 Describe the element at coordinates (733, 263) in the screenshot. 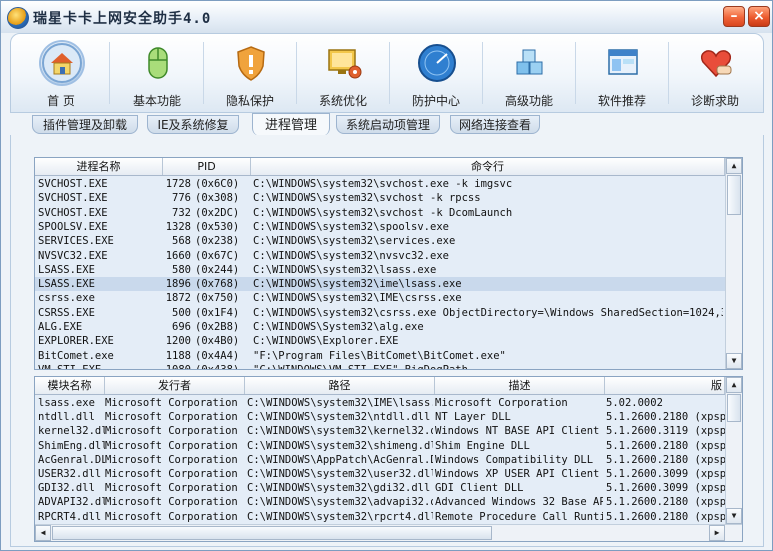

I see `process-list-scrollbar: ▲ ▼` at that location.